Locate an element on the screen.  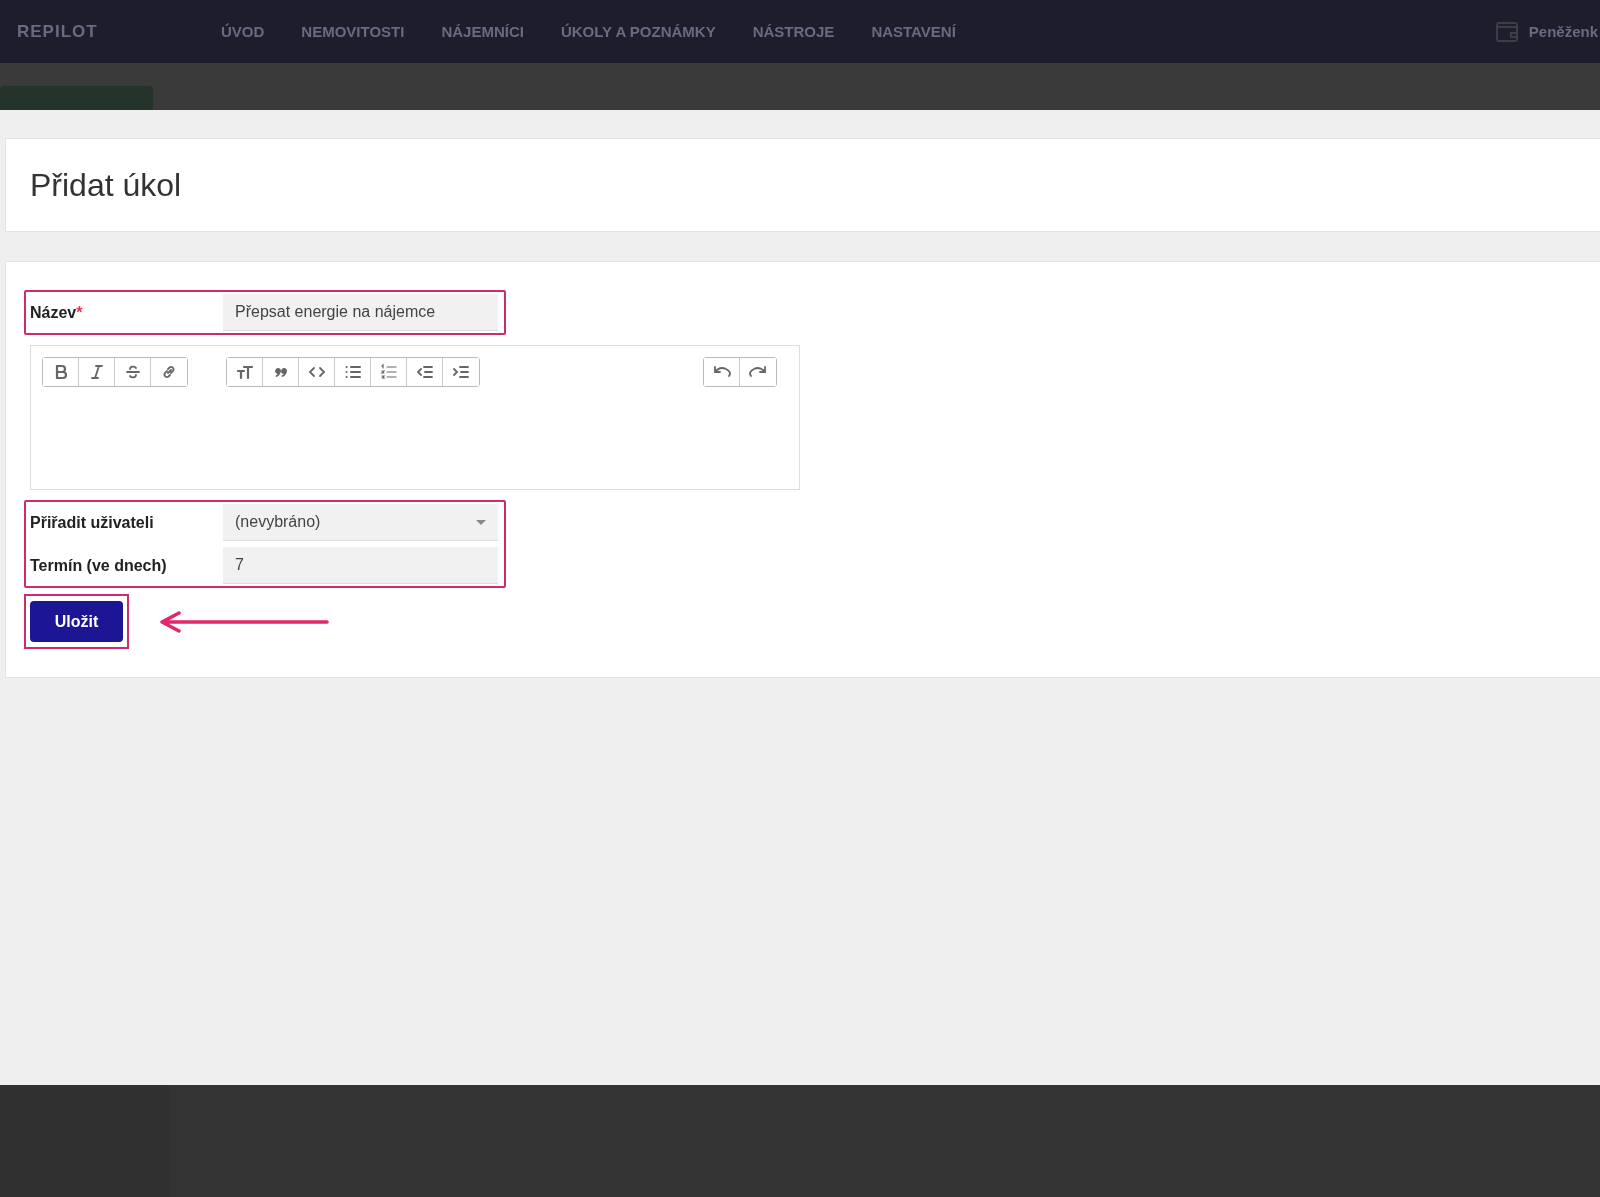
nav-link: NEMOVITOSTI is located at coordinates (353, 31).